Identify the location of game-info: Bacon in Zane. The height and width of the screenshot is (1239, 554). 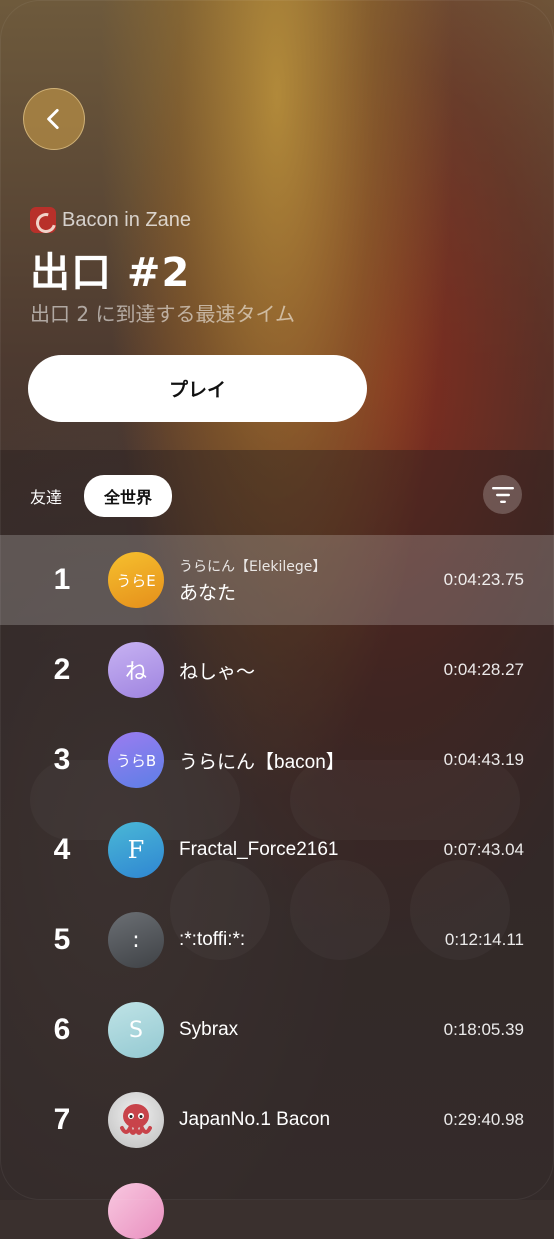
(110, 220).